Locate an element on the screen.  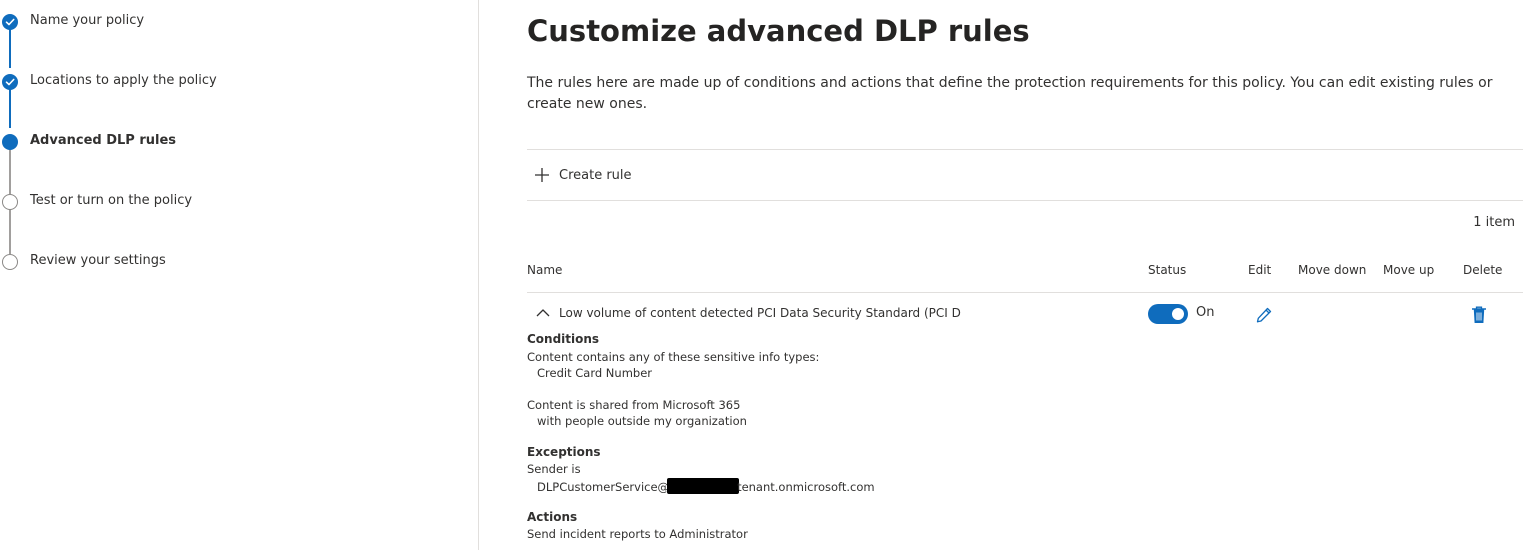
column-header-edit: Edit is located at coordinates (1259, 270).